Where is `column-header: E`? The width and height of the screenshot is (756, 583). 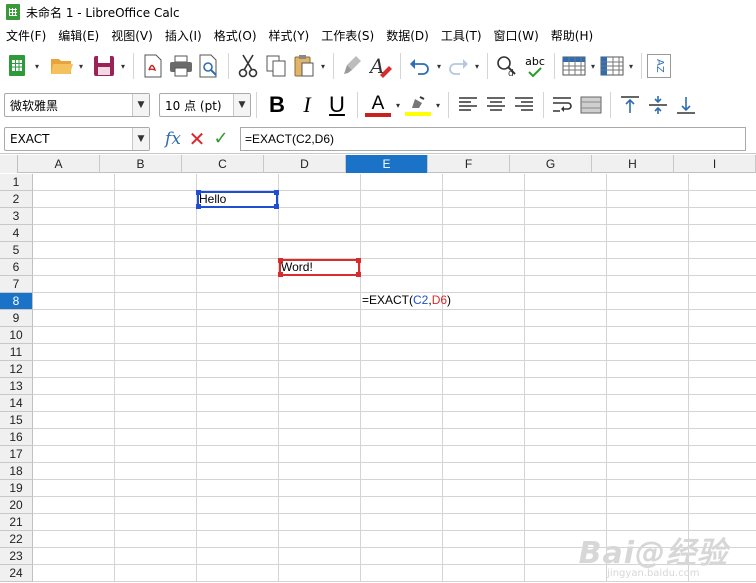 column-header: E is located at coordinates (387, 164).